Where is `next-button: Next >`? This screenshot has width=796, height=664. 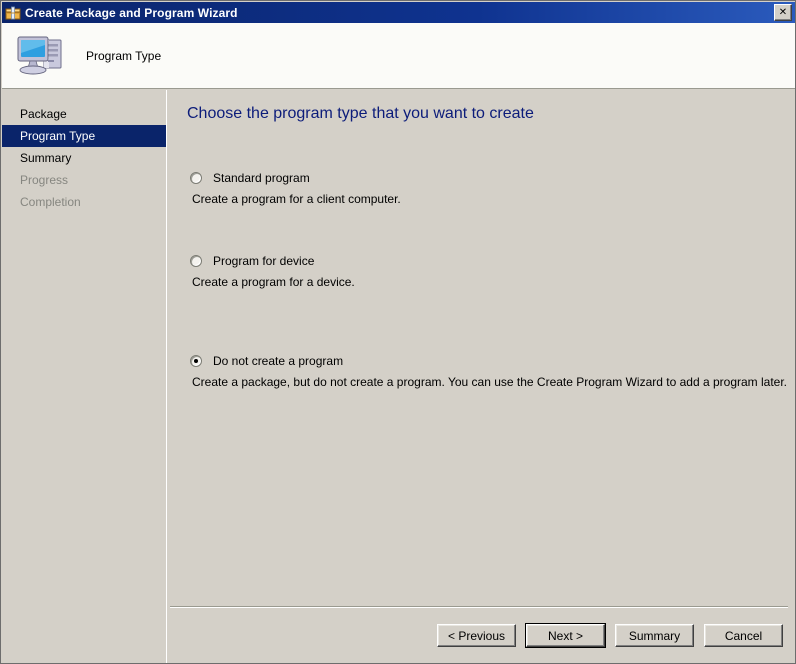
next-button: Next > is located at coordinates (565, 635).